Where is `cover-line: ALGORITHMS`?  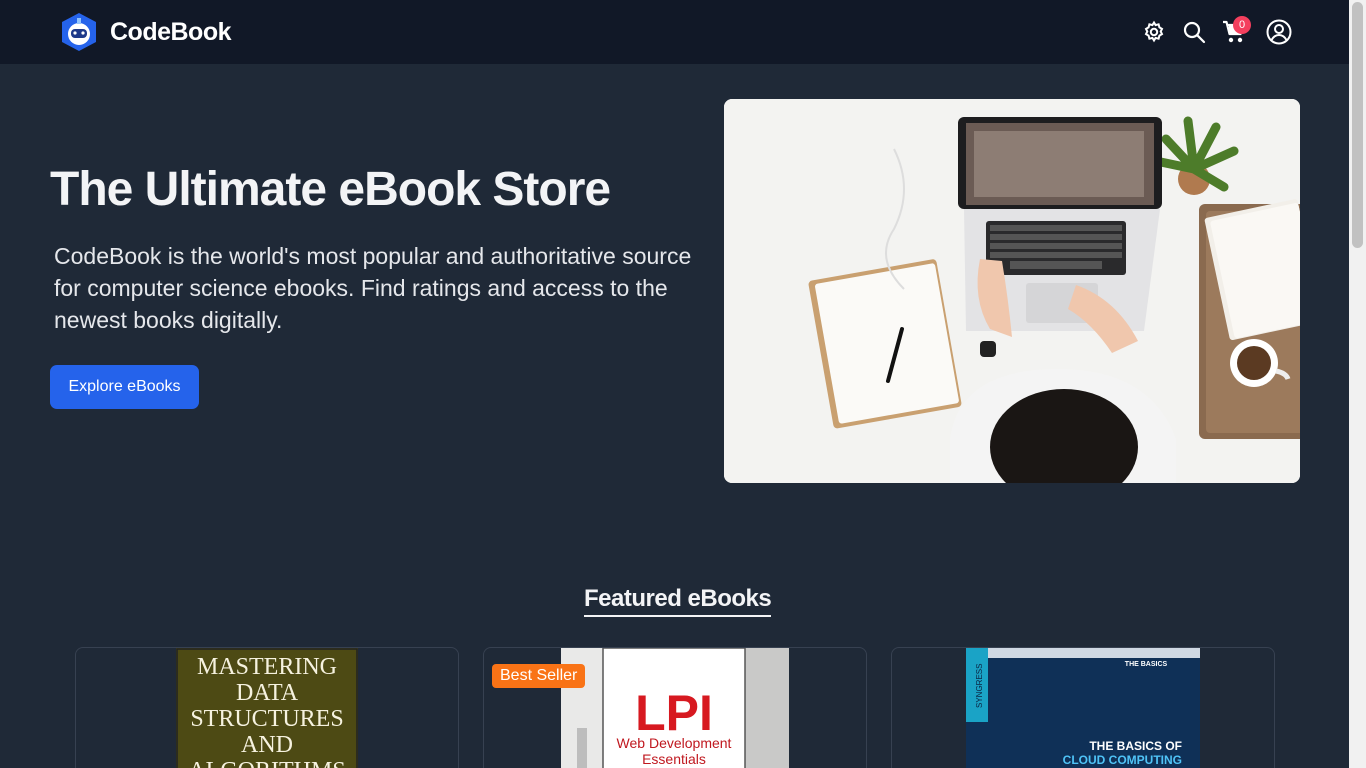
cover-line: ALGORITHMS is located at coordinates (266, 763).